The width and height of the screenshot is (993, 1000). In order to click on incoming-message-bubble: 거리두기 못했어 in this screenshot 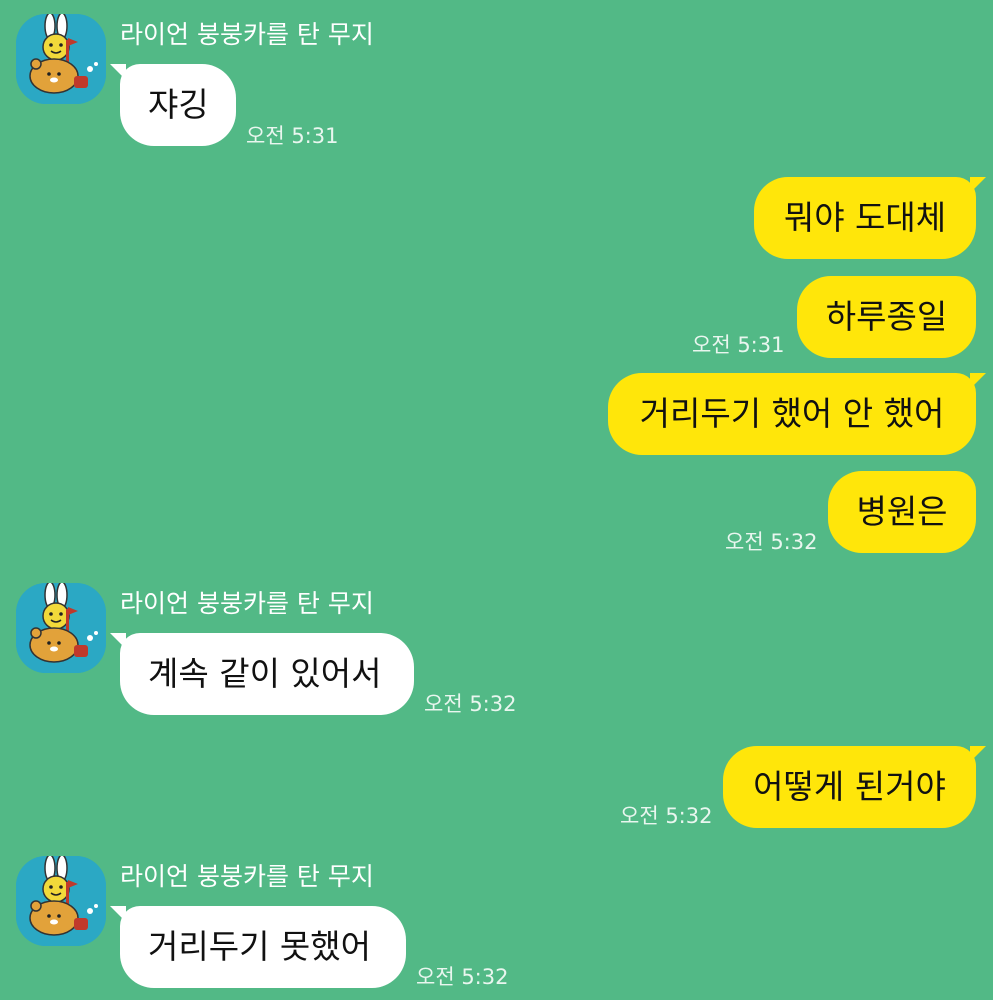, I will do `click(258, 947)`.